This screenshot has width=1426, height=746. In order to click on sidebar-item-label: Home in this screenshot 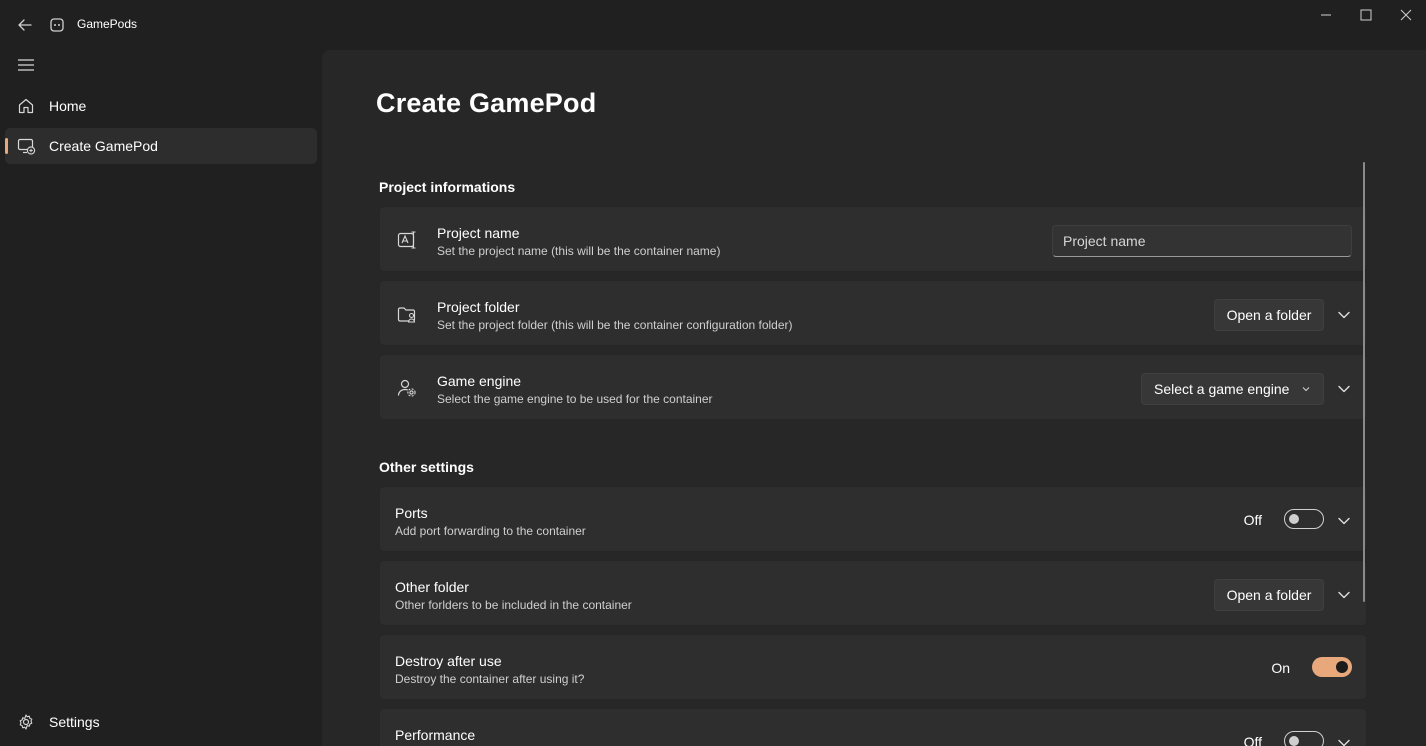, I will do `click(68, 106)`.